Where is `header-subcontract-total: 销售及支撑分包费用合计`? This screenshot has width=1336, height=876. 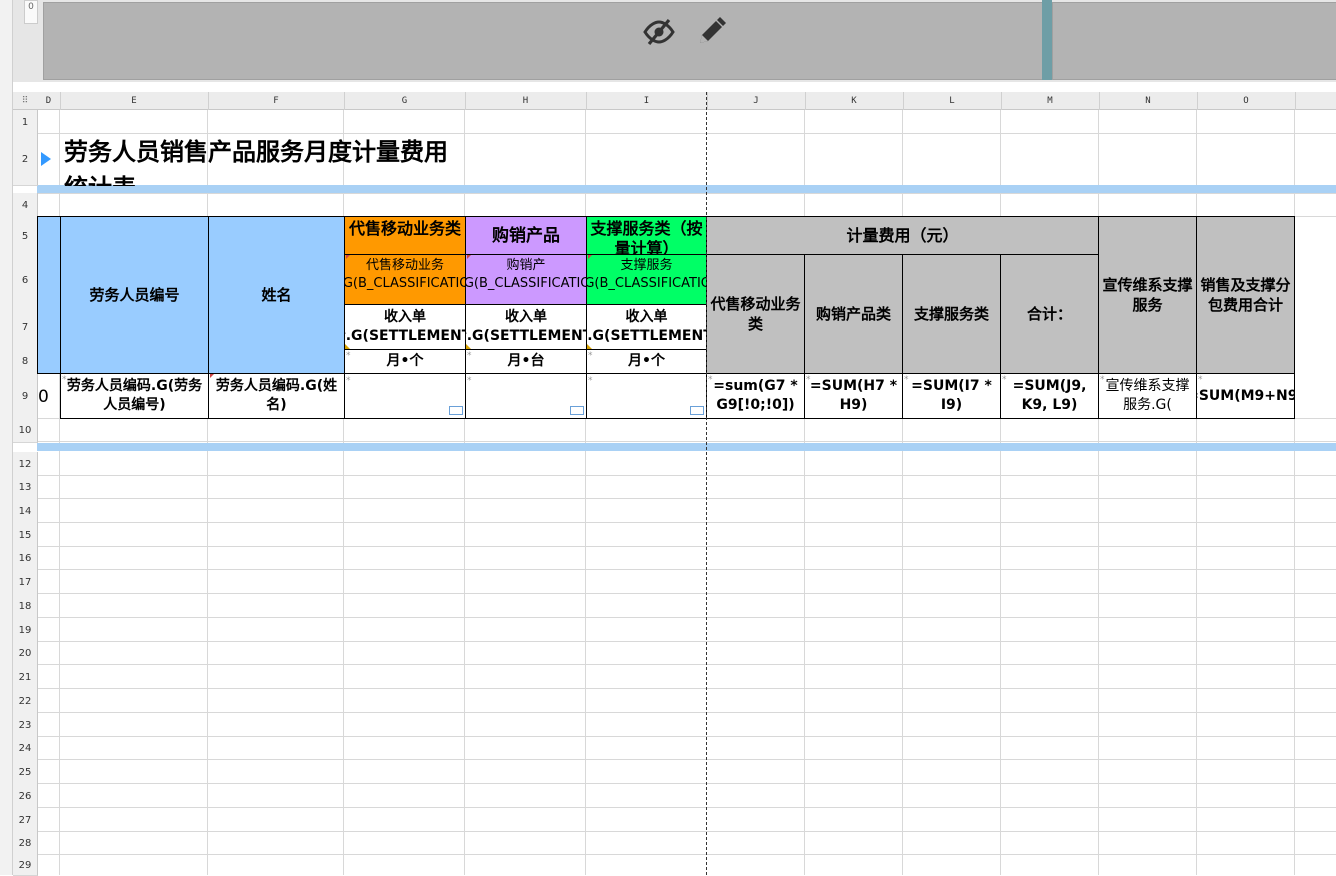
header-subcontract-total: 销售及支撑分包费用合计 is located at coordinates (1245, 295).